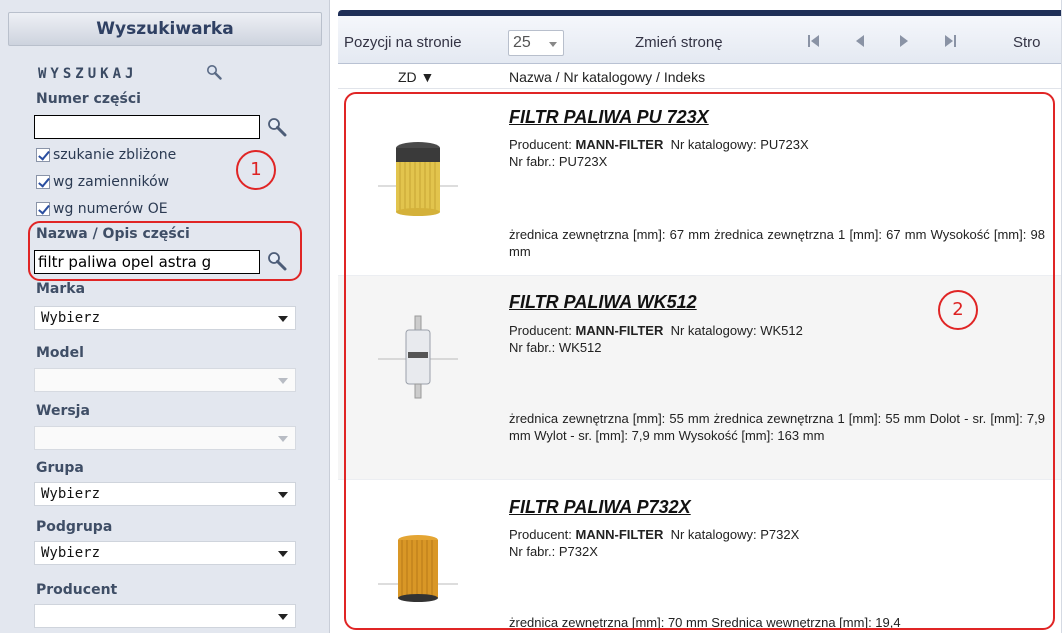  Describe the element at coordinates (403, 42) in the screenshot. I see `per-page-label: Pozycji na stronie` at that location.